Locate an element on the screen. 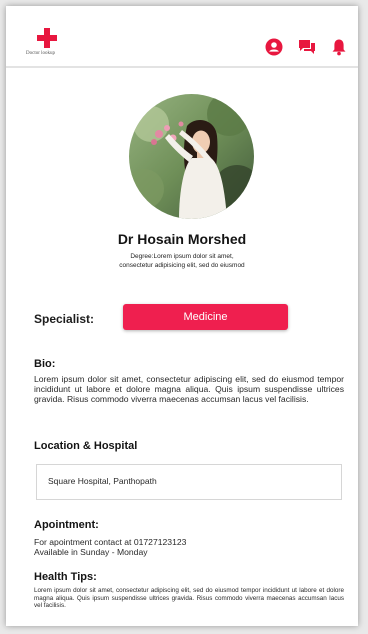 This screenshot has width=368, height=634. medical-cross-icon is located at coordinates (47, 38).